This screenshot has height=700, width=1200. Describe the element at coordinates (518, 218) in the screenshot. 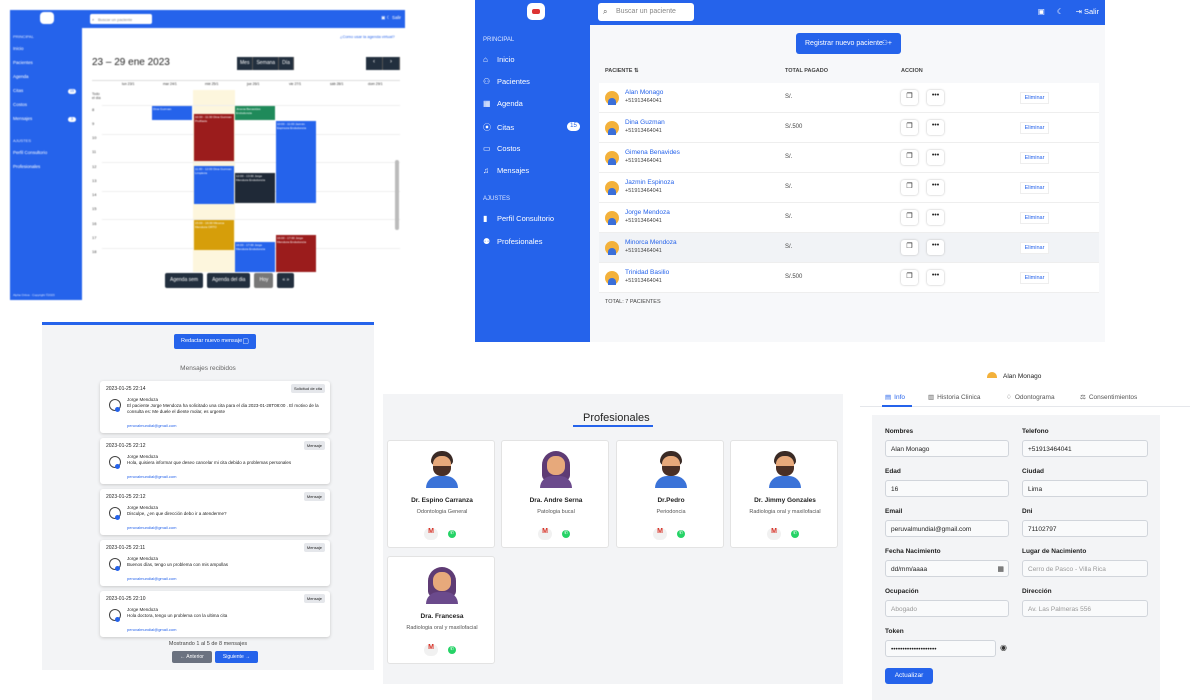

I see `sidebar-item-perfil-consultorio: ▮ Perfil Consultorio` at that location.